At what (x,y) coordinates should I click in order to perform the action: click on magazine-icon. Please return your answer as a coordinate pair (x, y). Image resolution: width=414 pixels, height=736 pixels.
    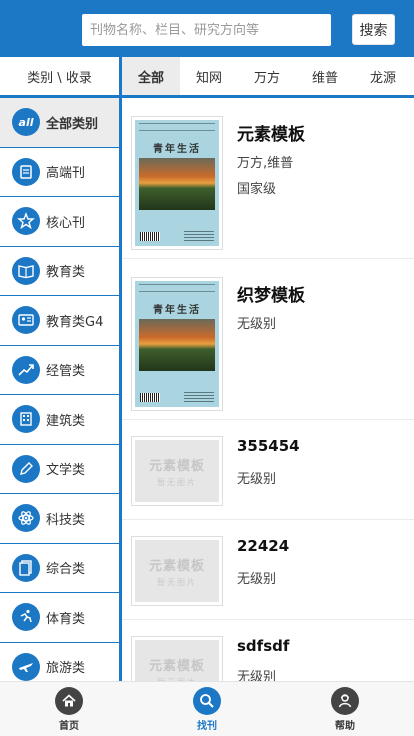
    Looking at the image, I should click on (26, 171).